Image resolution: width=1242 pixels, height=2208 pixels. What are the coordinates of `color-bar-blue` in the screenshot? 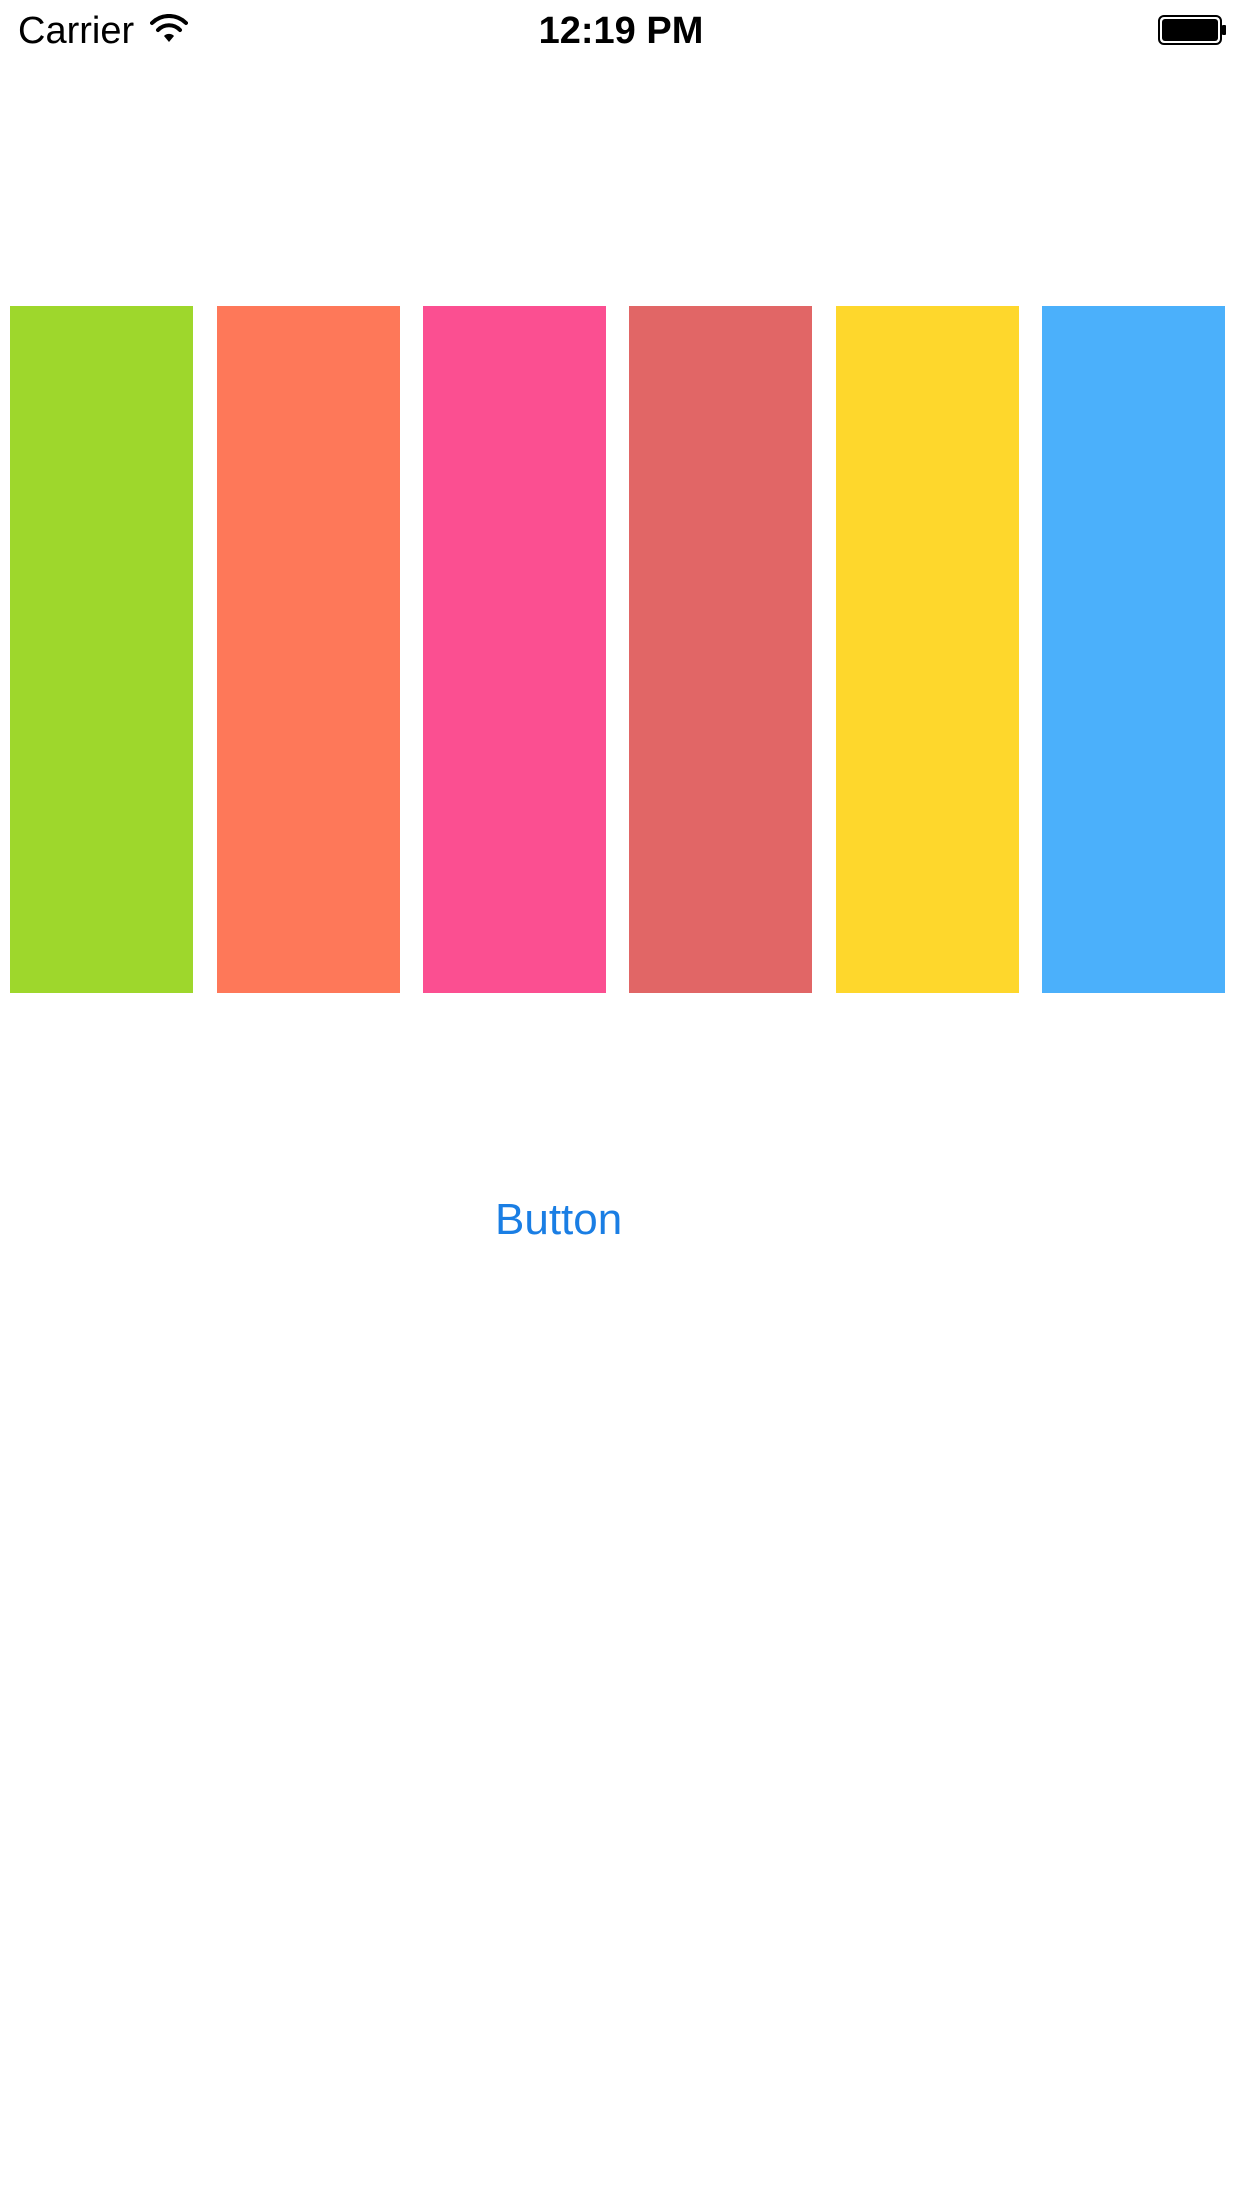 It's located at (1133, 649).